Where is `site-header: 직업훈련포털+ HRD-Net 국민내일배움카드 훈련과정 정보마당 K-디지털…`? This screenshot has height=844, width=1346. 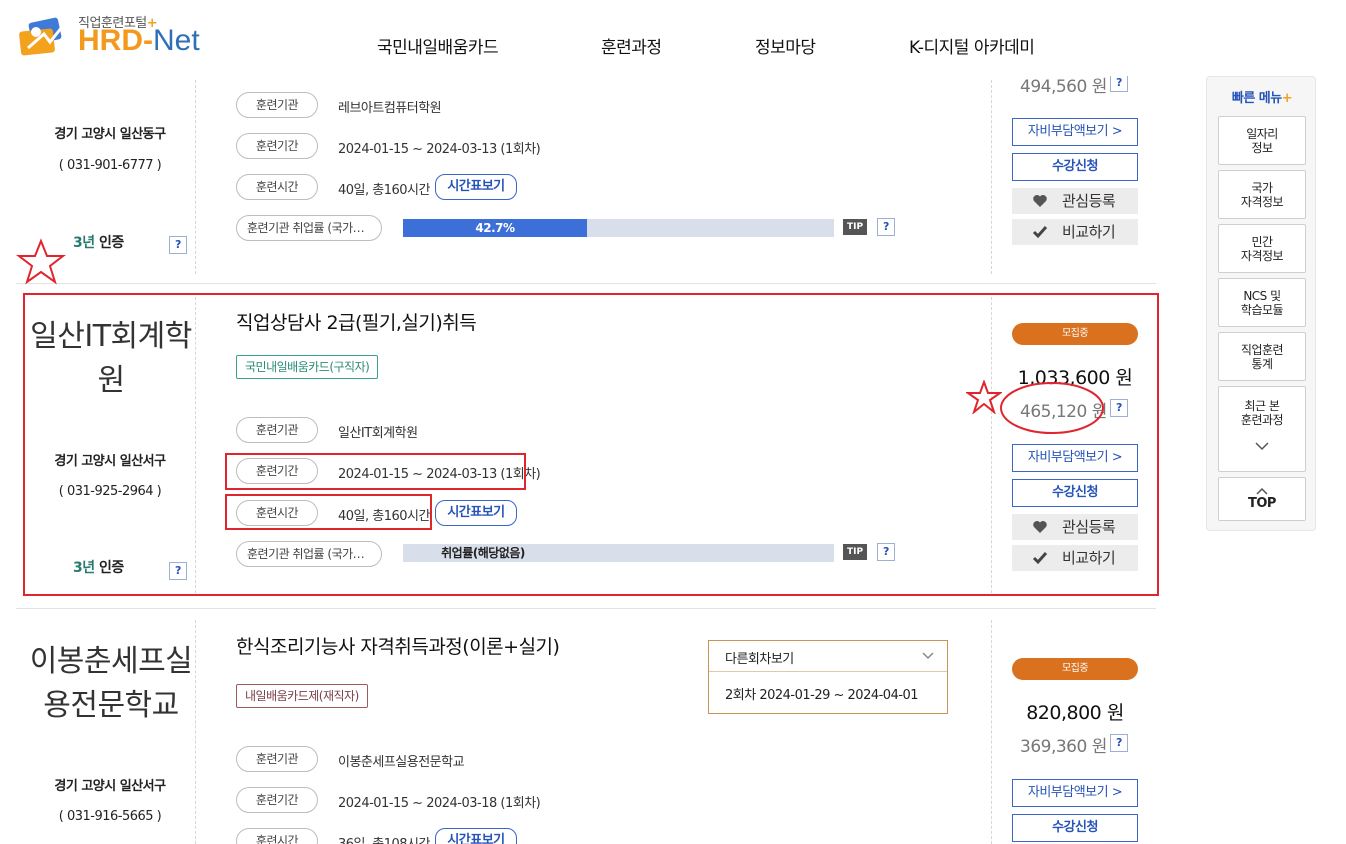 site-header: 직업훈련포털+ HRD-Net 국민내일배움카드 훈련과정 정보마당 K-디지털… is located at coordinates (673, 38).